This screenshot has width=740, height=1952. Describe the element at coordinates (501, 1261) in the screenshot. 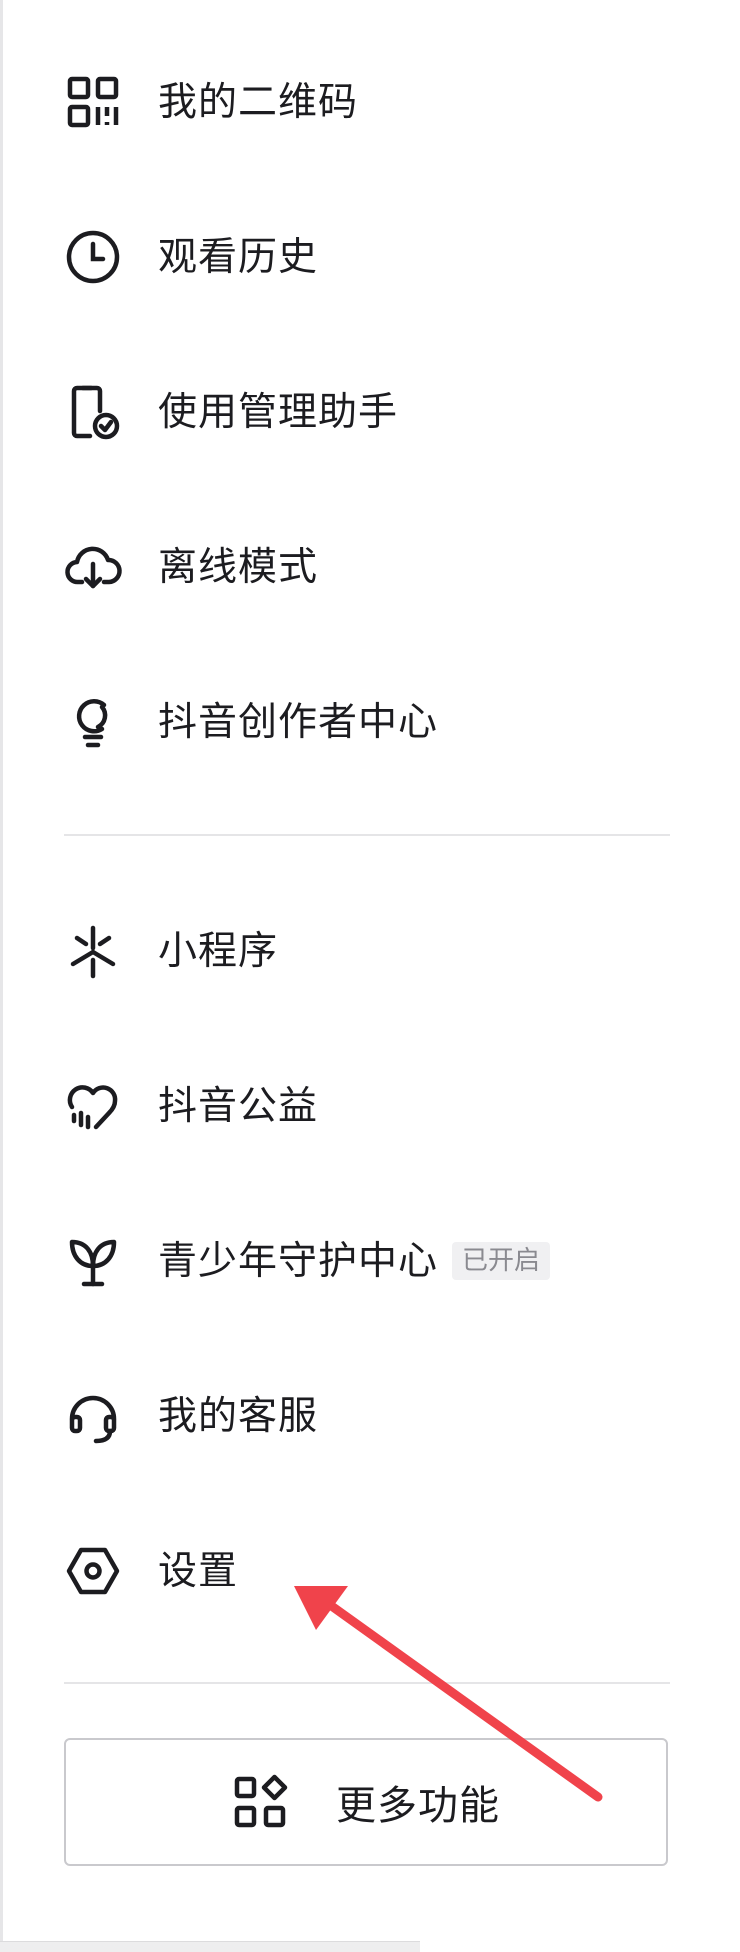

I see `status-badge: 已开启` at that location.